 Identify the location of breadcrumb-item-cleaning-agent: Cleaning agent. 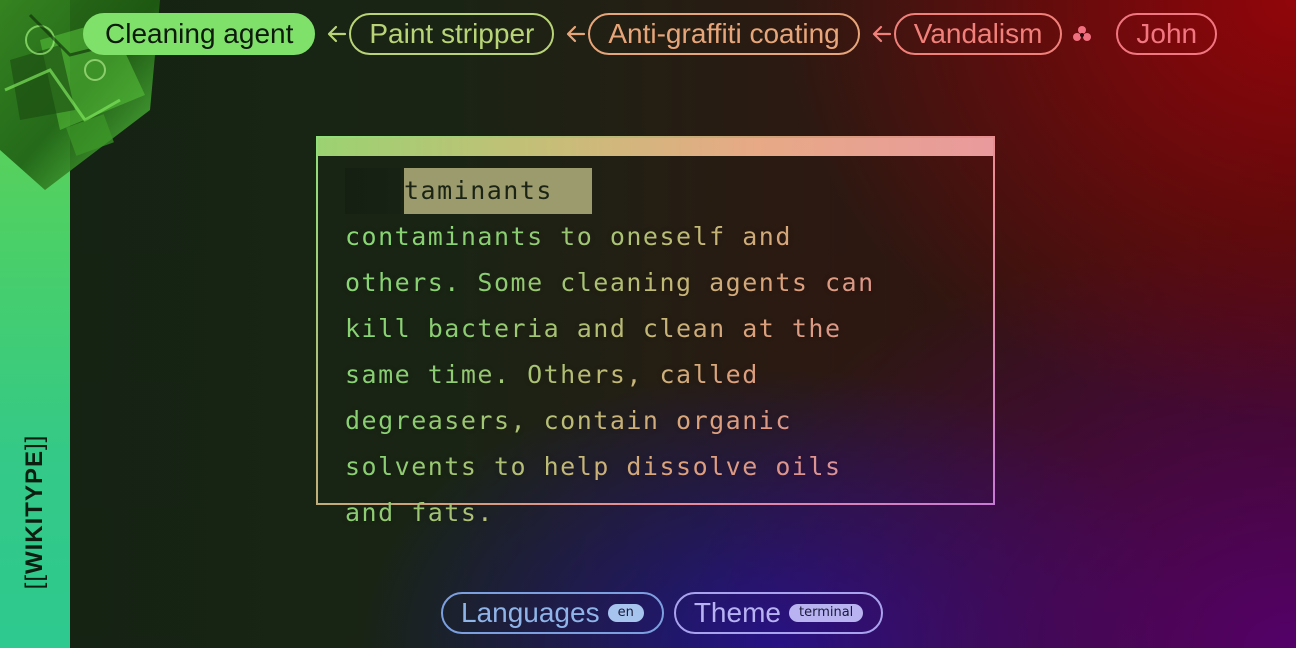
(199, 34).